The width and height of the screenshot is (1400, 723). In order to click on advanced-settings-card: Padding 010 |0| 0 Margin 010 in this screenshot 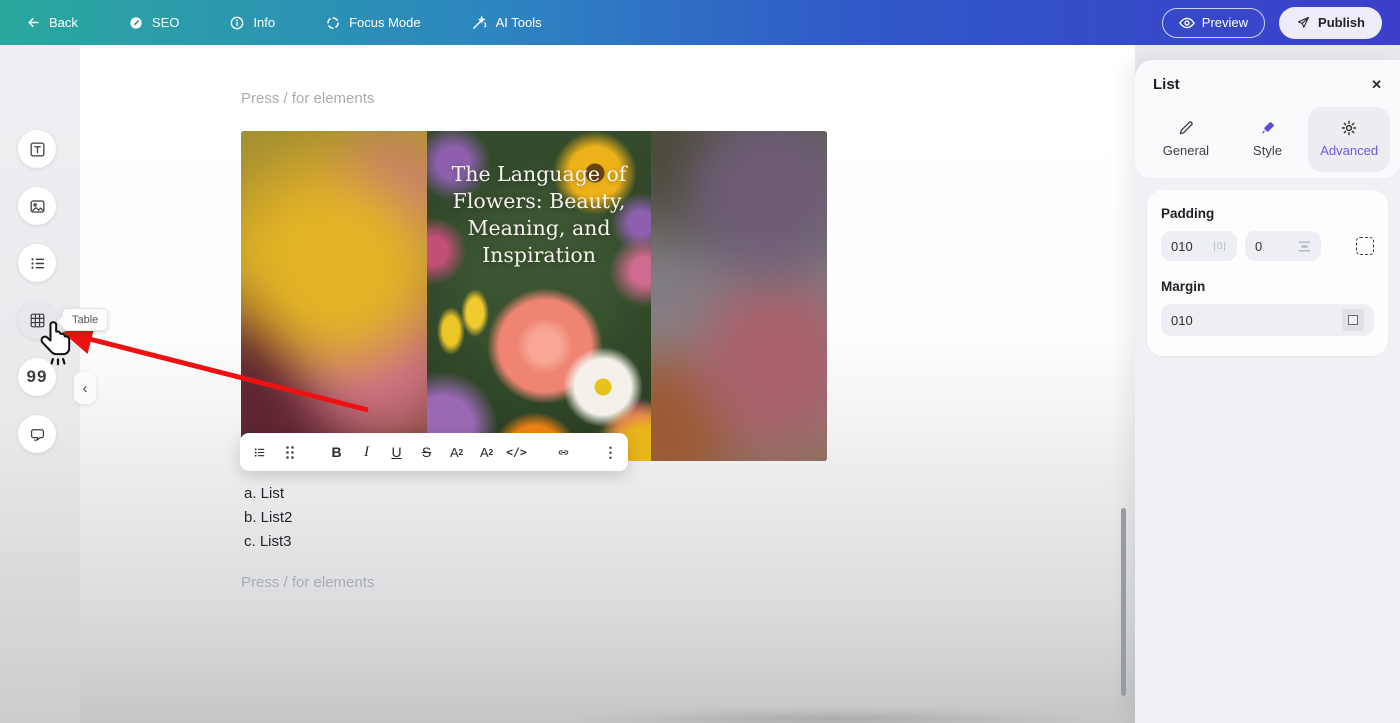, I will do `click(1267, 273)`.